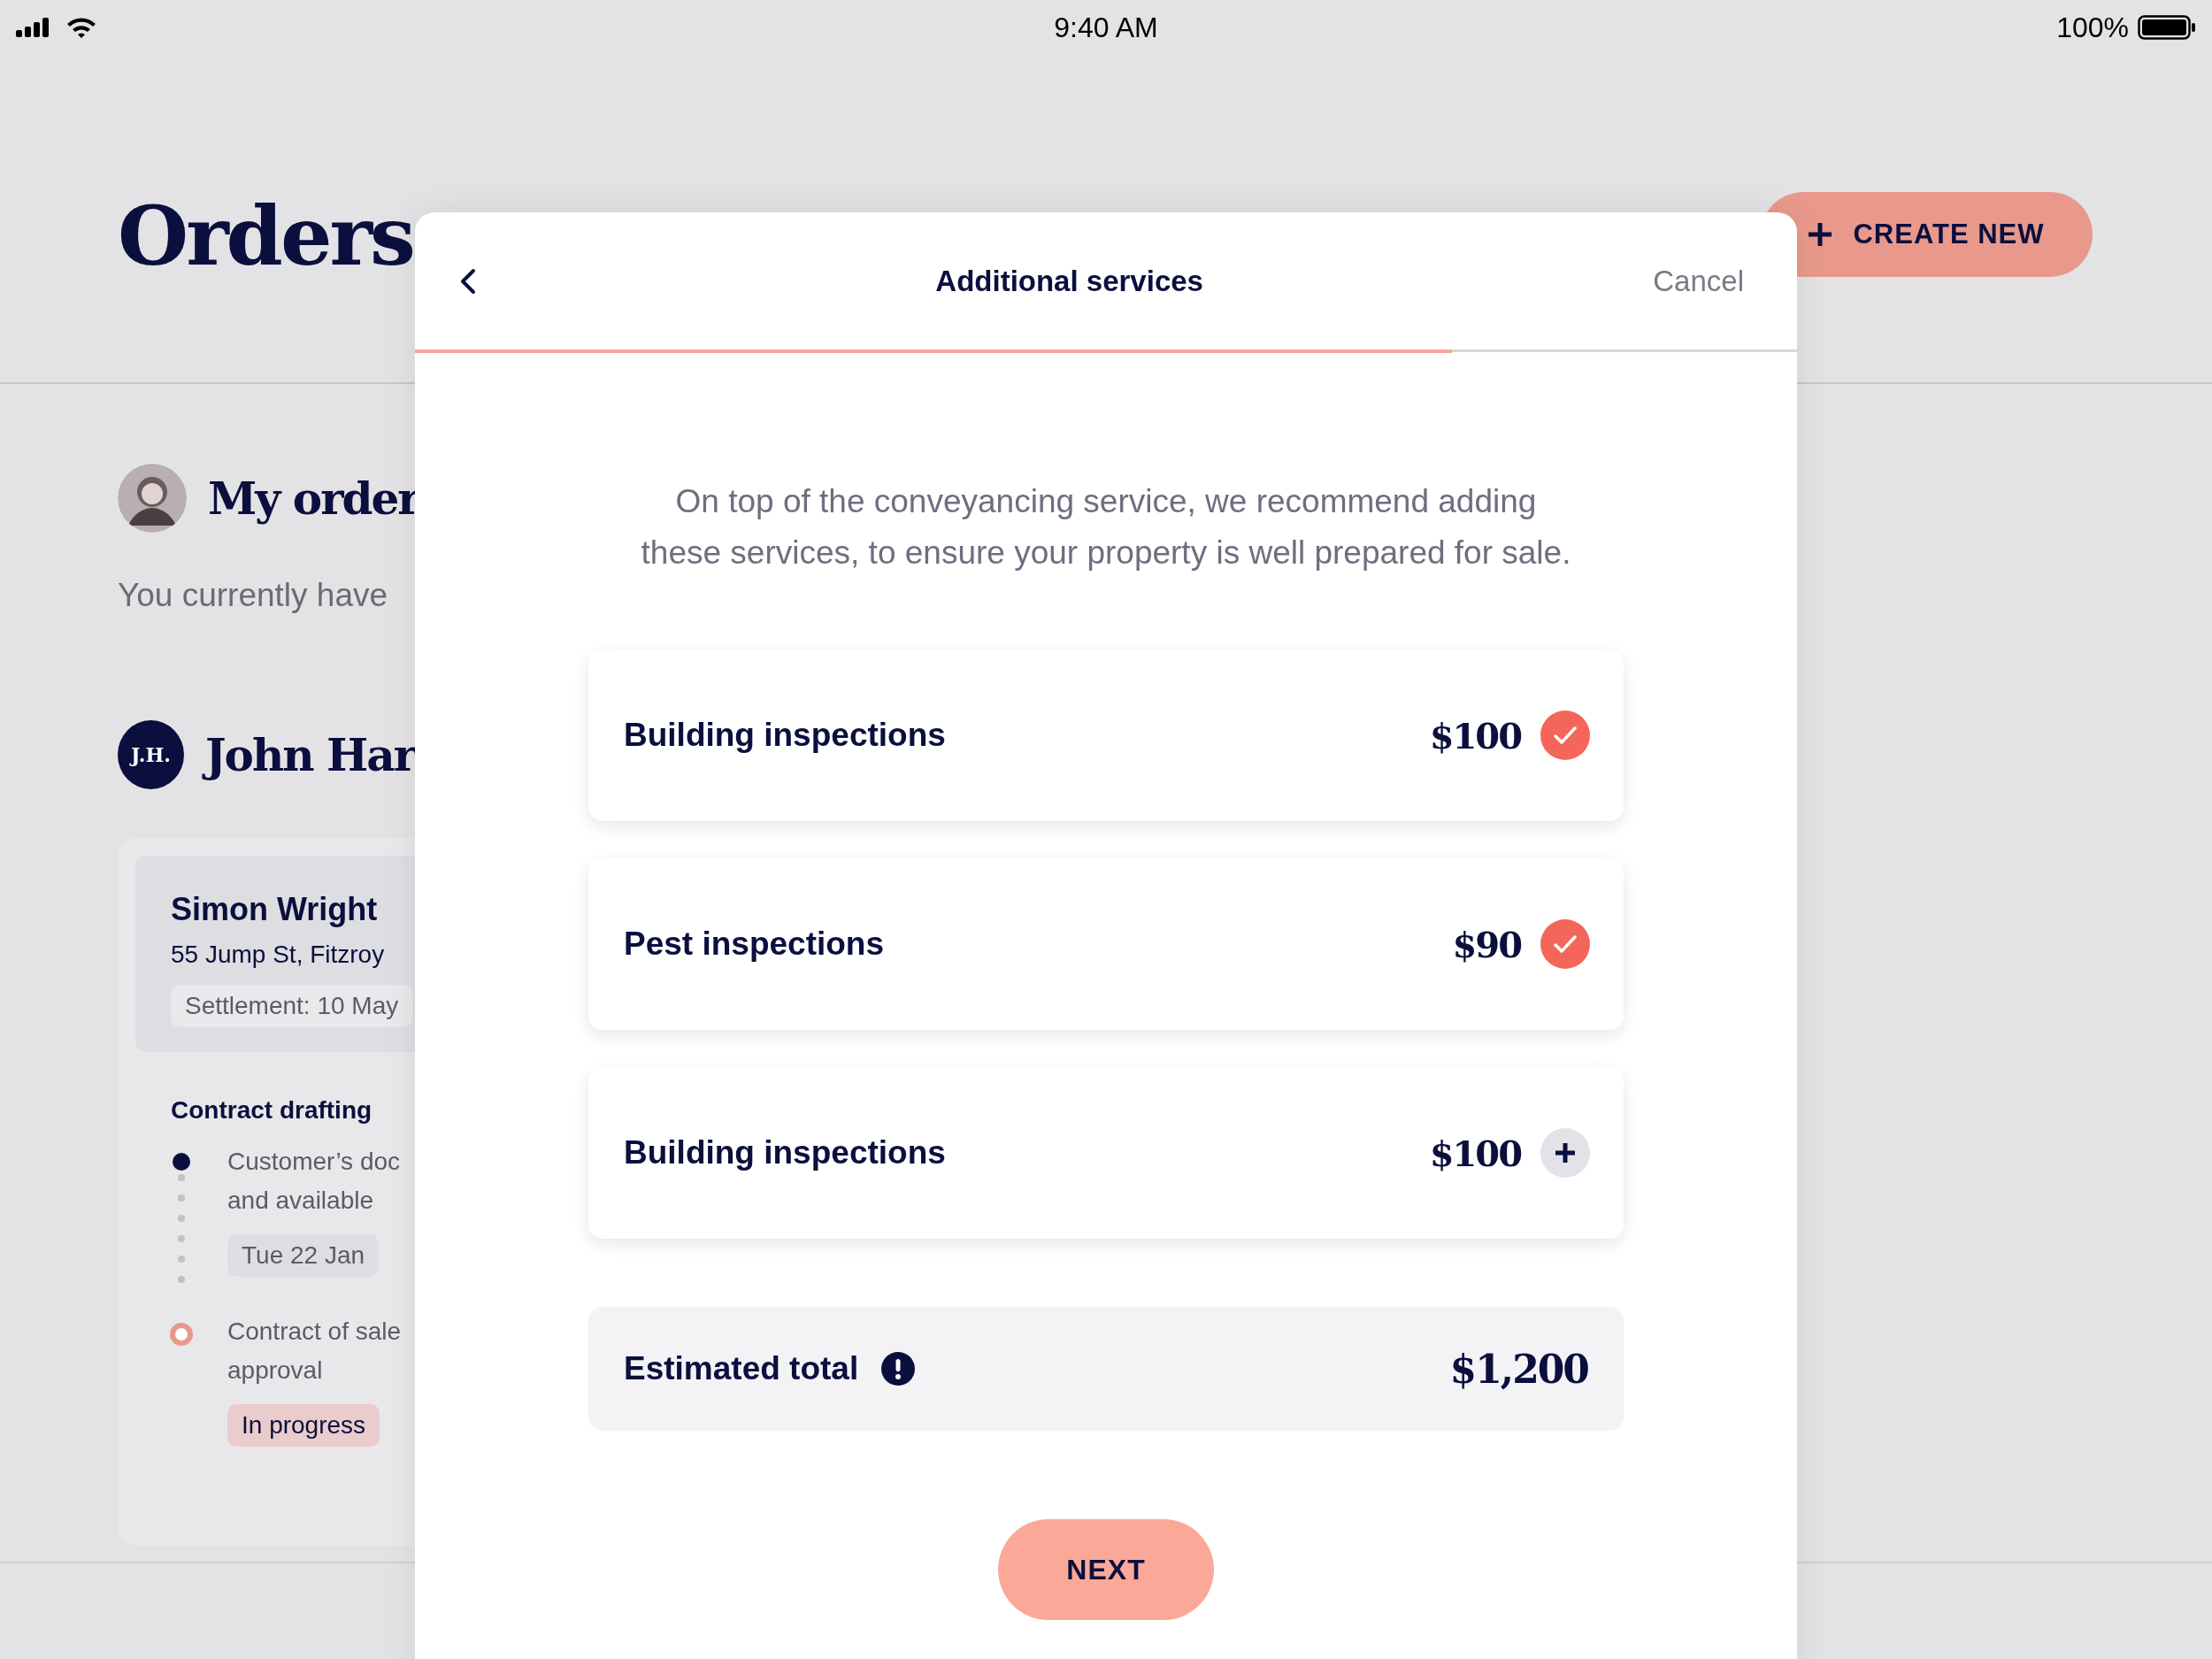 This screenshot has width=2212, height=1659. What do you see at coordinates (314, 499) in the screenshot?
I see `section-heading: My order` at bounding box center [314, 499].